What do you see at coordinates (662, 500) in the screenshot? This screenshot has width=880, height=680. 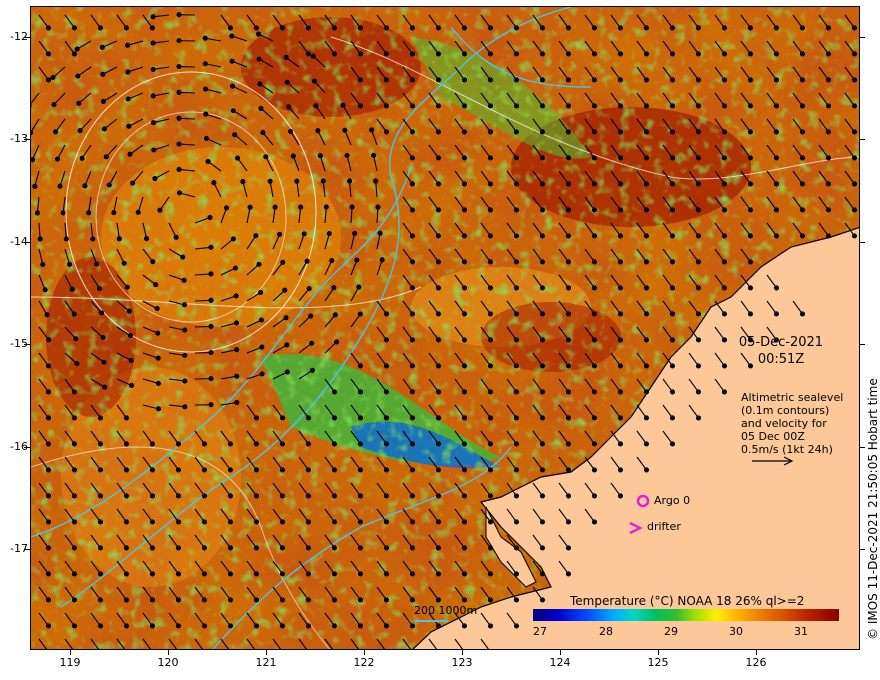 I see `argo-legend: Argo 0` at bounding box center [662, 500].